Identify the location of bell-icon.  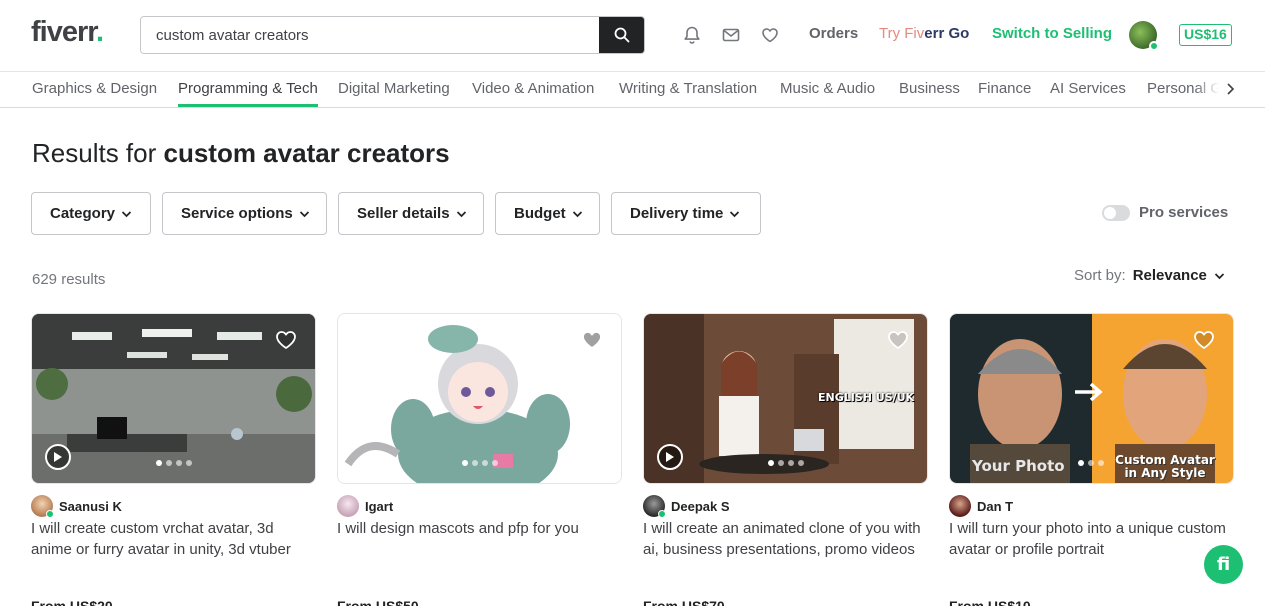
(692, 35).